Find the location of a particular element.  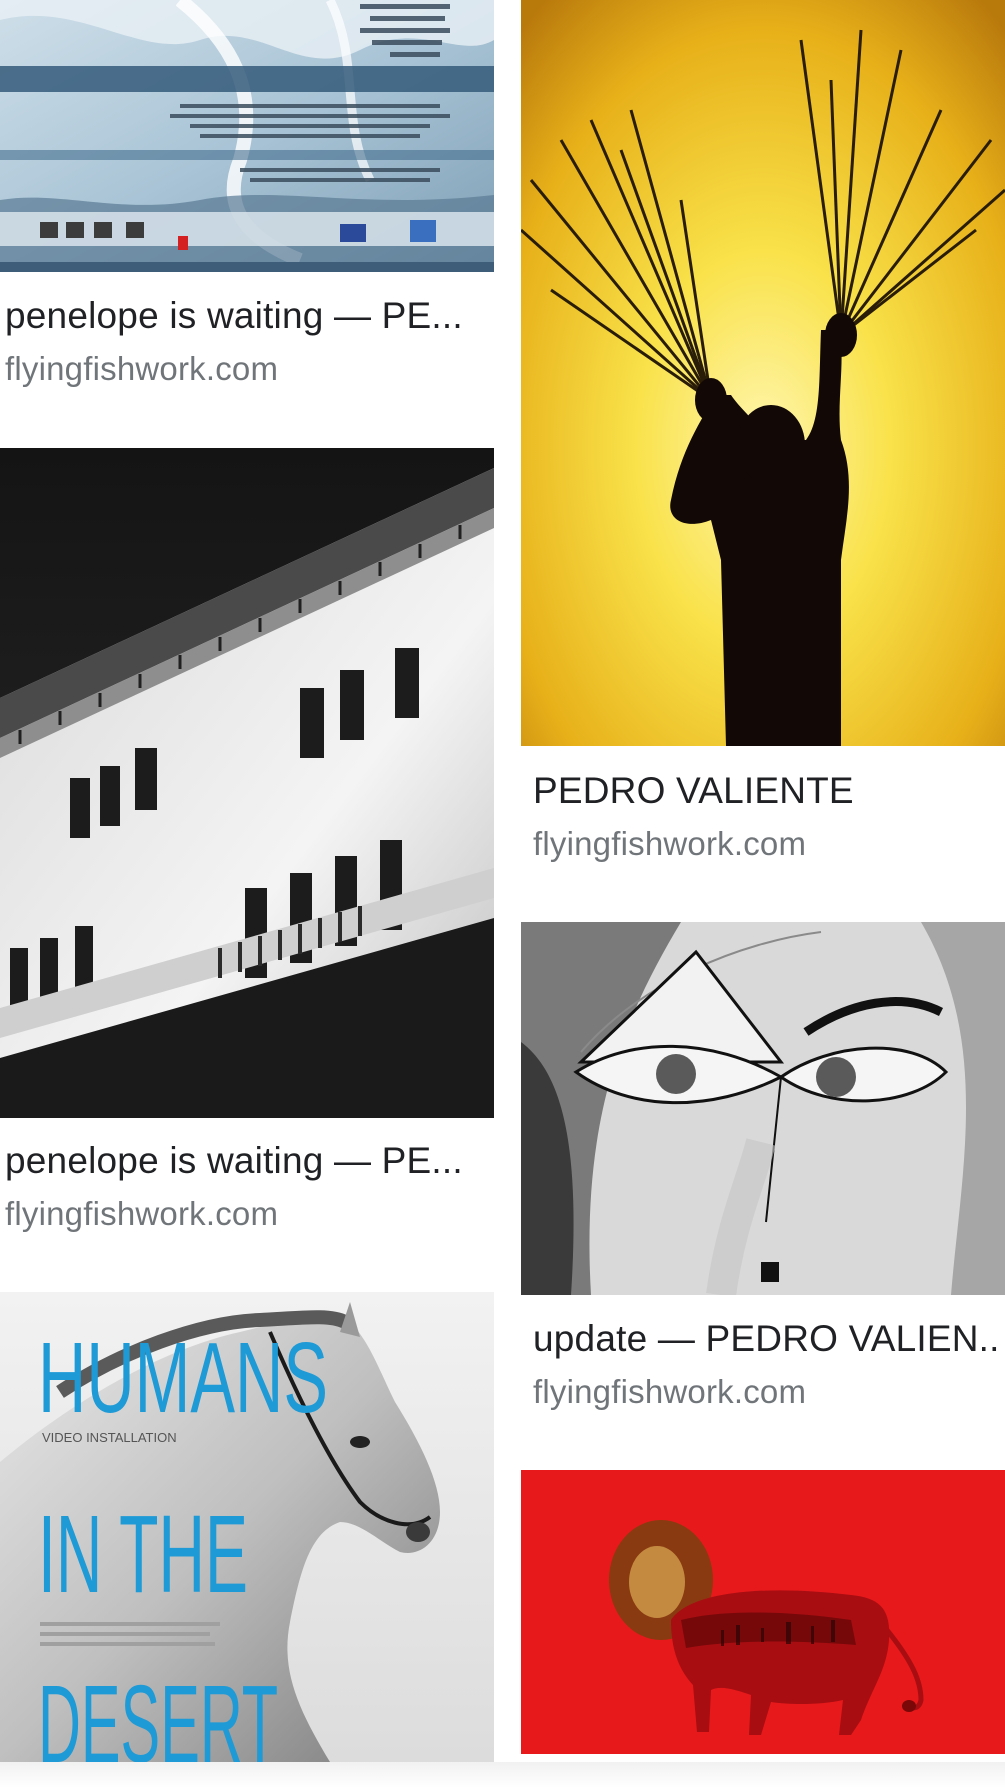

image-result-card is located at coordinates (763, 1616).